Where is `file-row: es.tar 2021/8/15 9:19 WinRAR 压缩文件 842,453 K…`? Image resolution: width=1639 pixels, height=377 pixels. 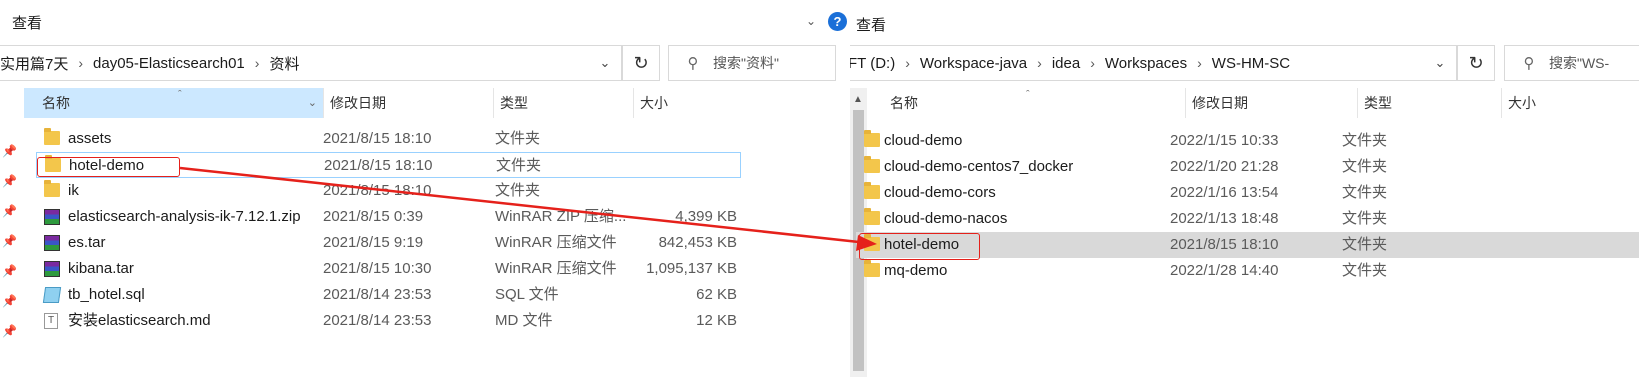
file-row: es.tar 2021/8/15 9:19 WinRAR 压缩文件 842,453 K… is located at coordinates (388, 243).